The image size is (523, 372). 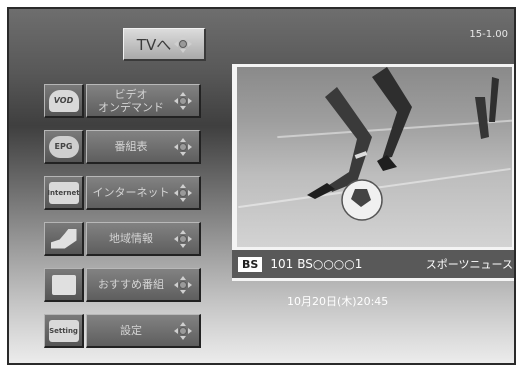 I want to click on menu-label-epg: 番組表, so click(x=143, y=147).